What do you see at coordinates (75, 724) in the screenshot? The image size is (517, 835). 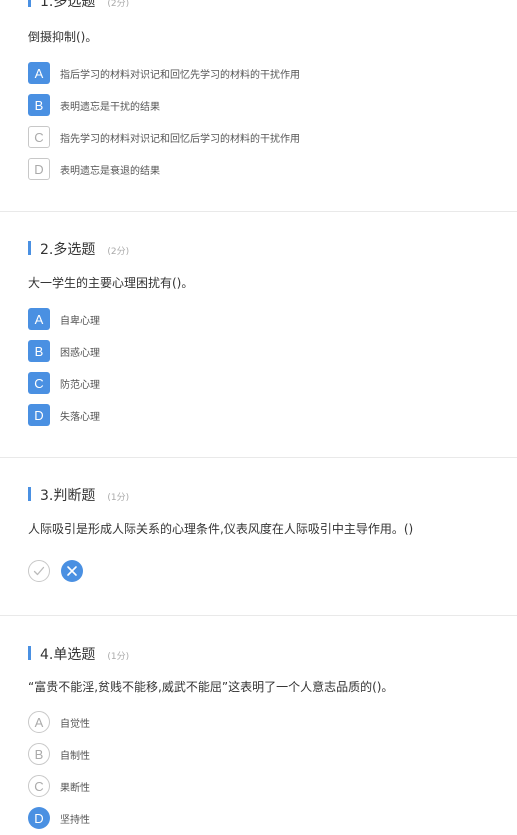 I see `option-text: 自觉性` at bounding box center [75, 724].